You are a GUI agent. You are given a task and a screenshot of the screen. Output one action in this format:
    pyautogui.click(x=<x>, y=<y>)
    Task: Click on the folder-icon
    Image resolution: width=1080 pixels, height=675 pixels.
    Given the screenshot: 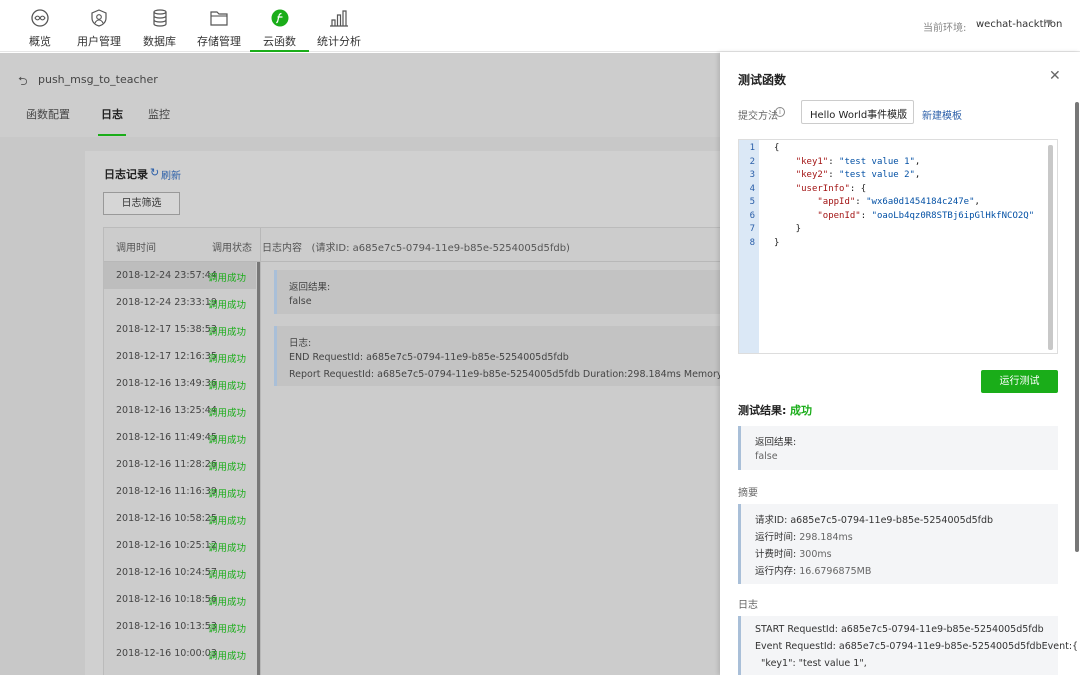 What is the action you would take?
    pyautogui.click(x=219, y=18)
    